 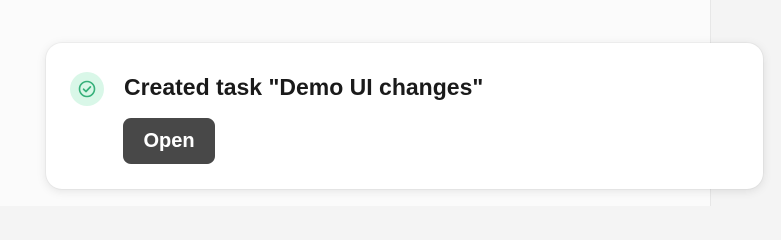 I want to click on check-circle-icon, so click(x=87, y=89).